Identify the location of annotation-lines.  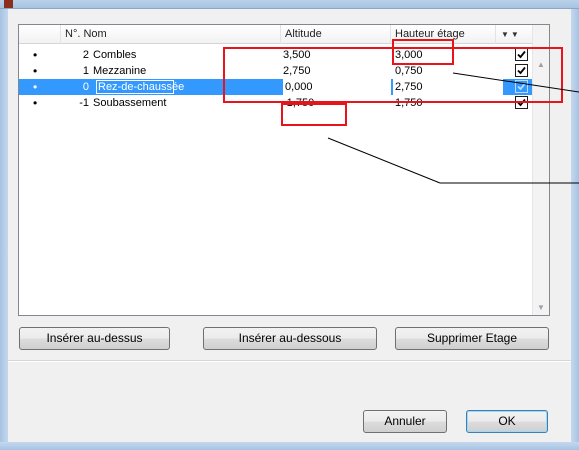
(453, 128).